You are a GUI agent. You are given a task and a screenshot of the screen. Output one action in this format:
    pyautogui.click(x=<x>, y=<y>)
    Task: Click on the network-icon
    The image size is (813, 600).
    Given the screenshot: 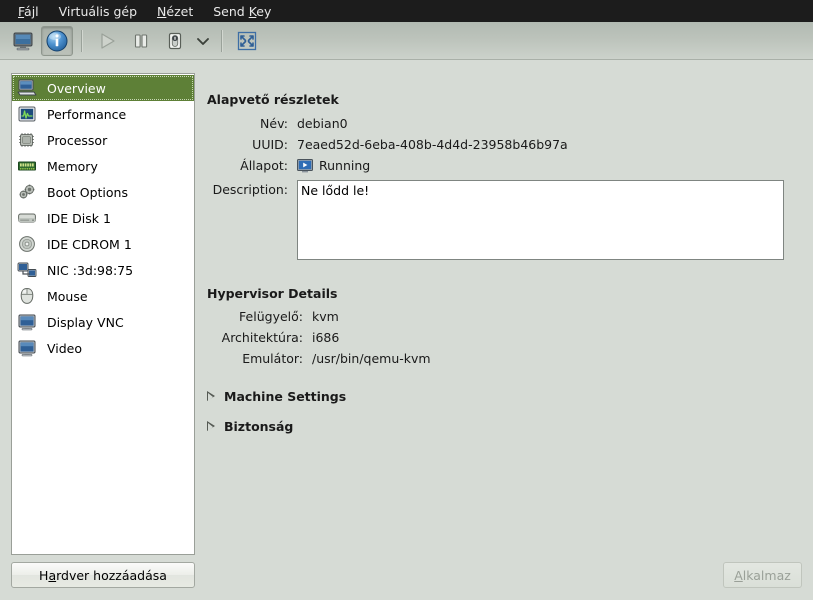 What is the action you would take?
    pyautogui.click(x=27, y=270)
    